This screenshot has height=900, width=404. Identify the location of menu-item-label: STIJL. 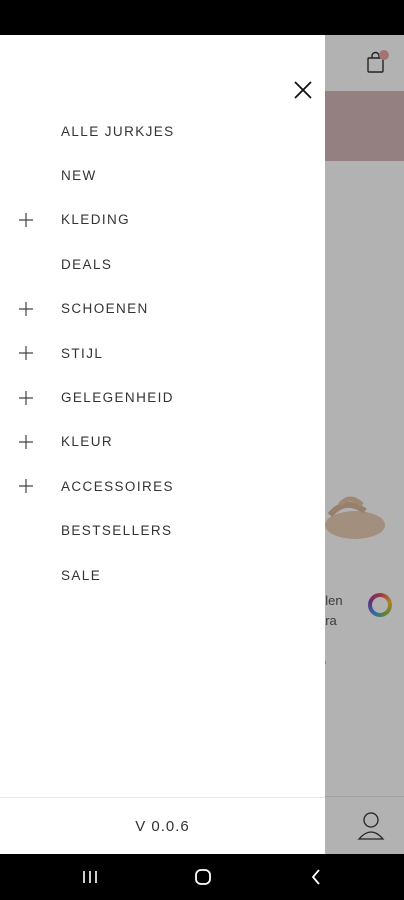
(82, 353).